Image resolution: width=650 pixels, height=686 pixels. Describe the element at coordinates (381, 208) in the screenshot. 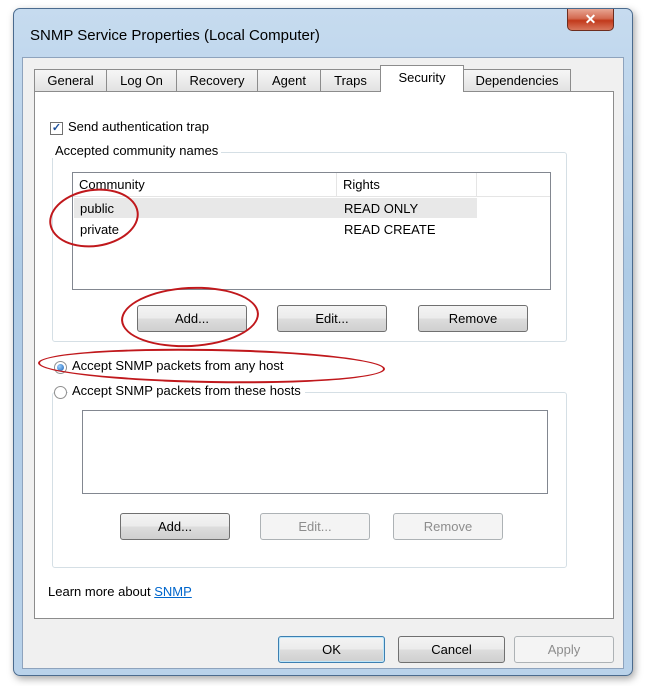

I see `rights-cell: READ ONLY` at that location.